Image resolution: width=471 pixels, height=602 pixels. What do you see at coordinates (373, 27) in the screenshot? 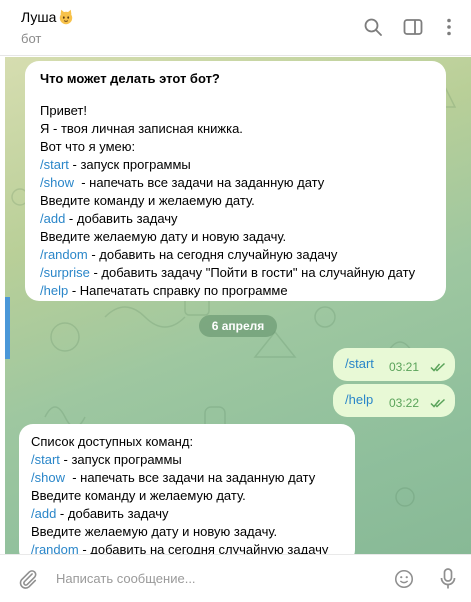
I see `search-icon` at bounding box center [373, 27].